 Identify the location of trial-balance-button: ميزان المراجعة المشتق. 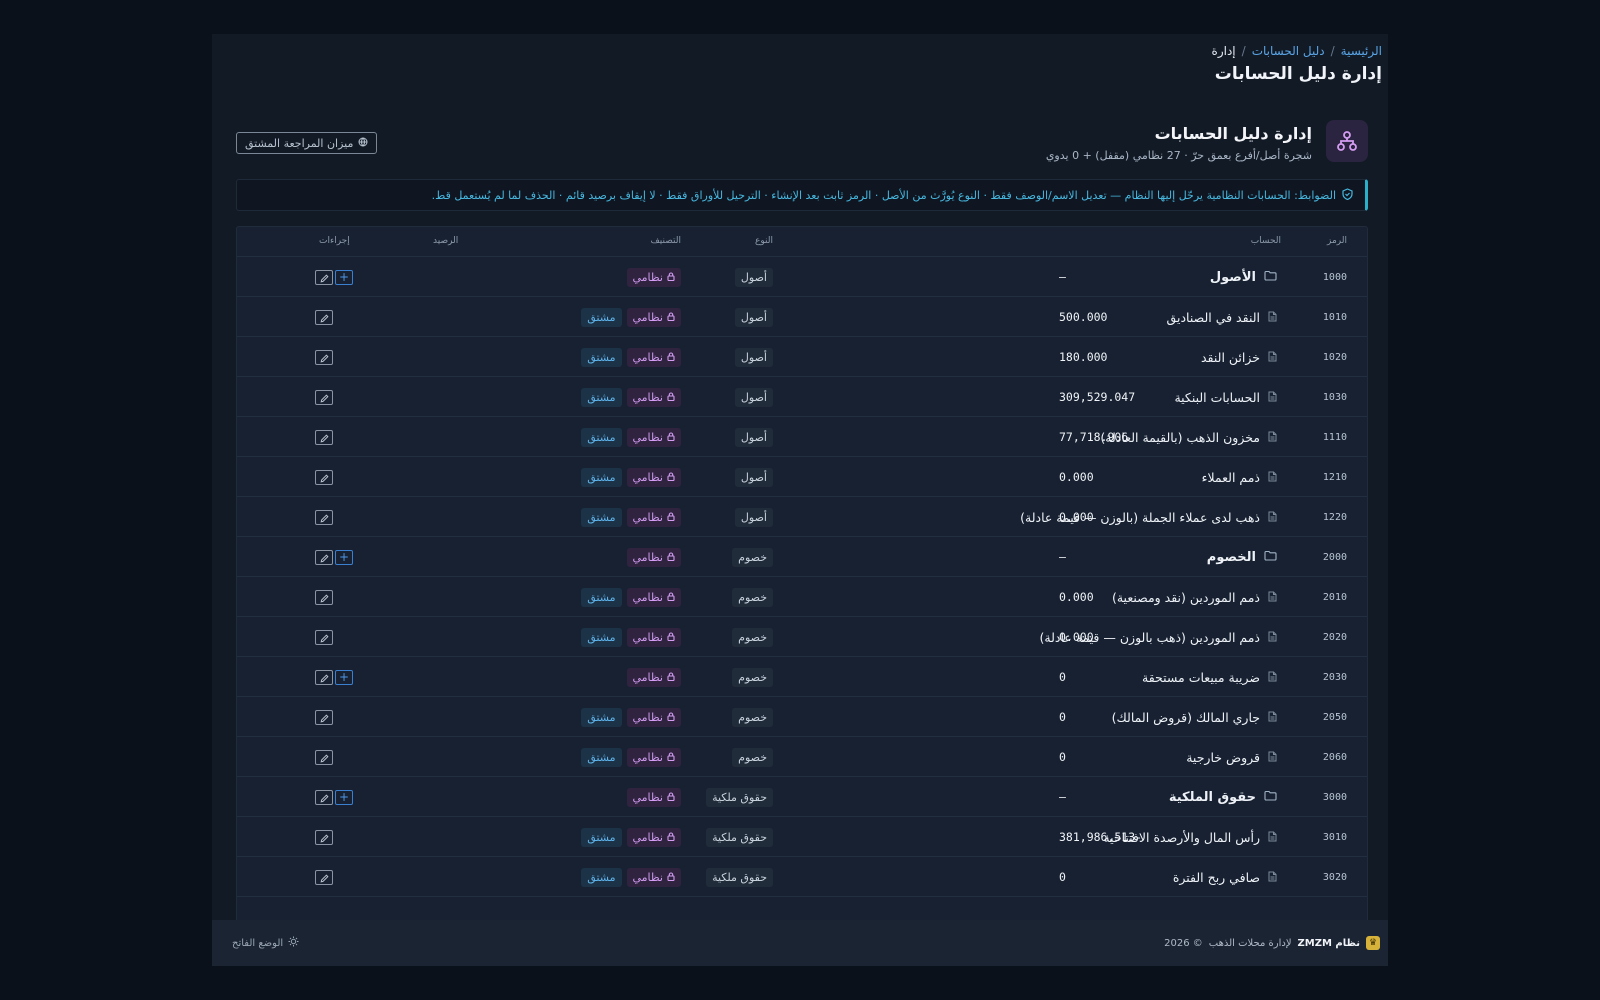
(307, 143).